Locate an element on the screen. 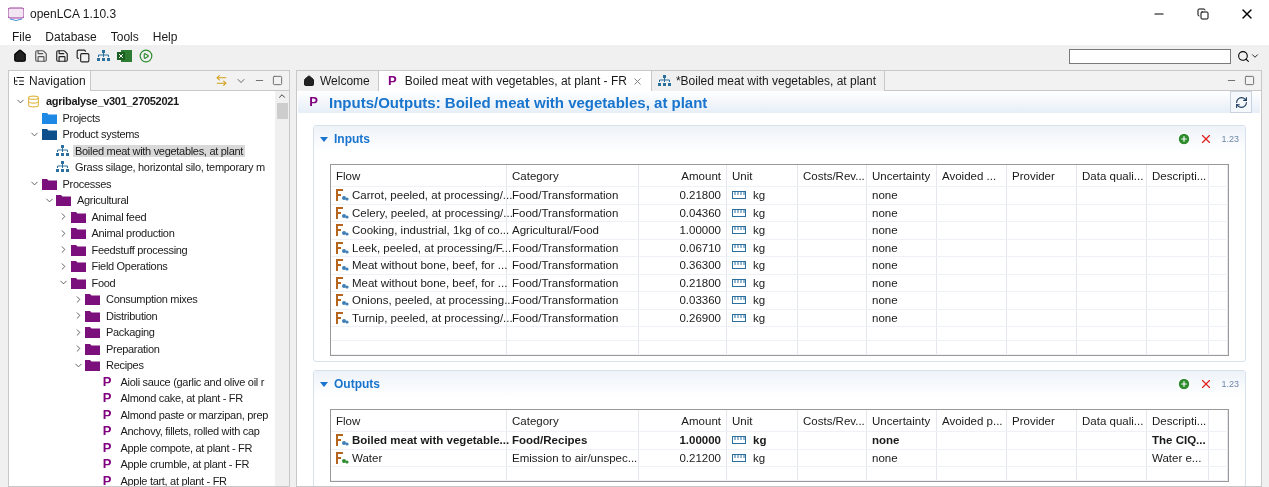 The width and height of the screenshot is (1269, 487). menu-item: File is located at coordinates (22, 36).